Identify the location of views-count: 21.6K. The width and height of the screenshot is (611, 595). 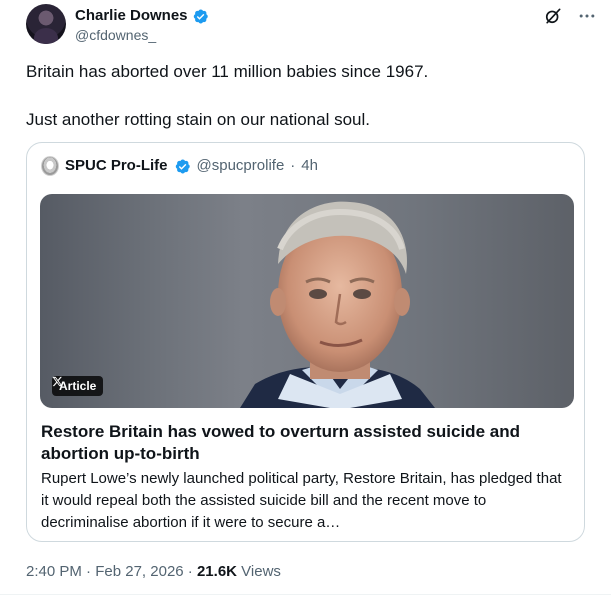
(217, 571).